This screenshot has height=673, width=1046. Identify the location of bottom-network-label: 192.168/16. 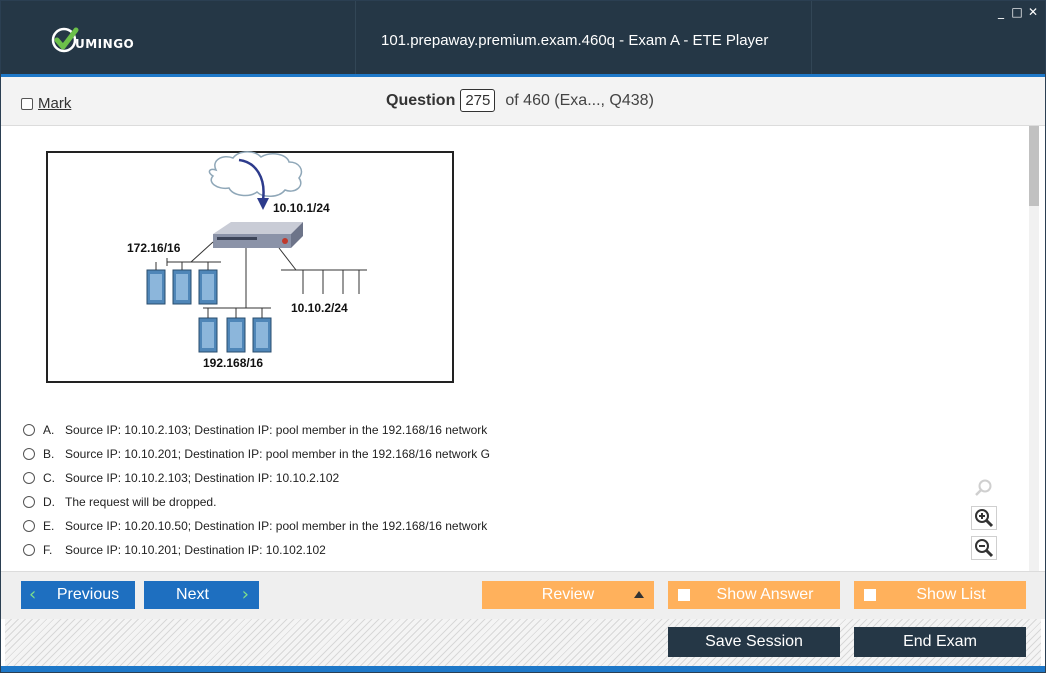
(233, 363).